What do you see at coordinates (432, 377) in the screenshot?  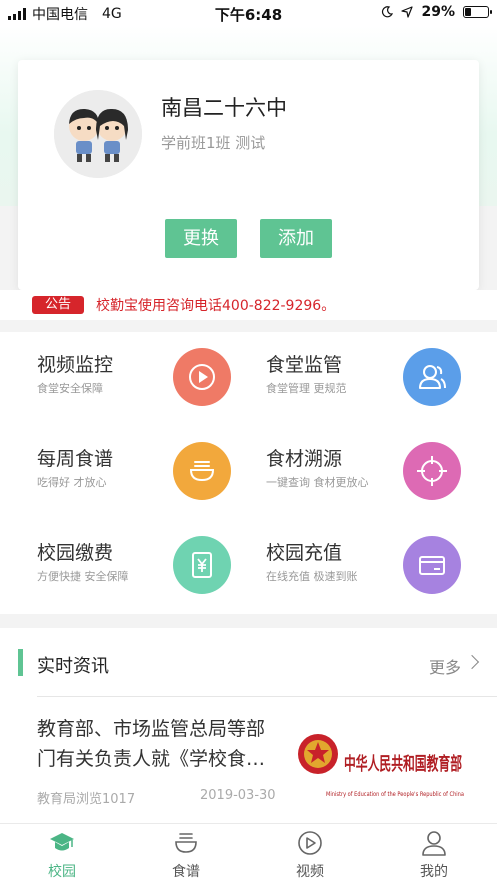 I see `people-icon` at bounding box center [432, 377].